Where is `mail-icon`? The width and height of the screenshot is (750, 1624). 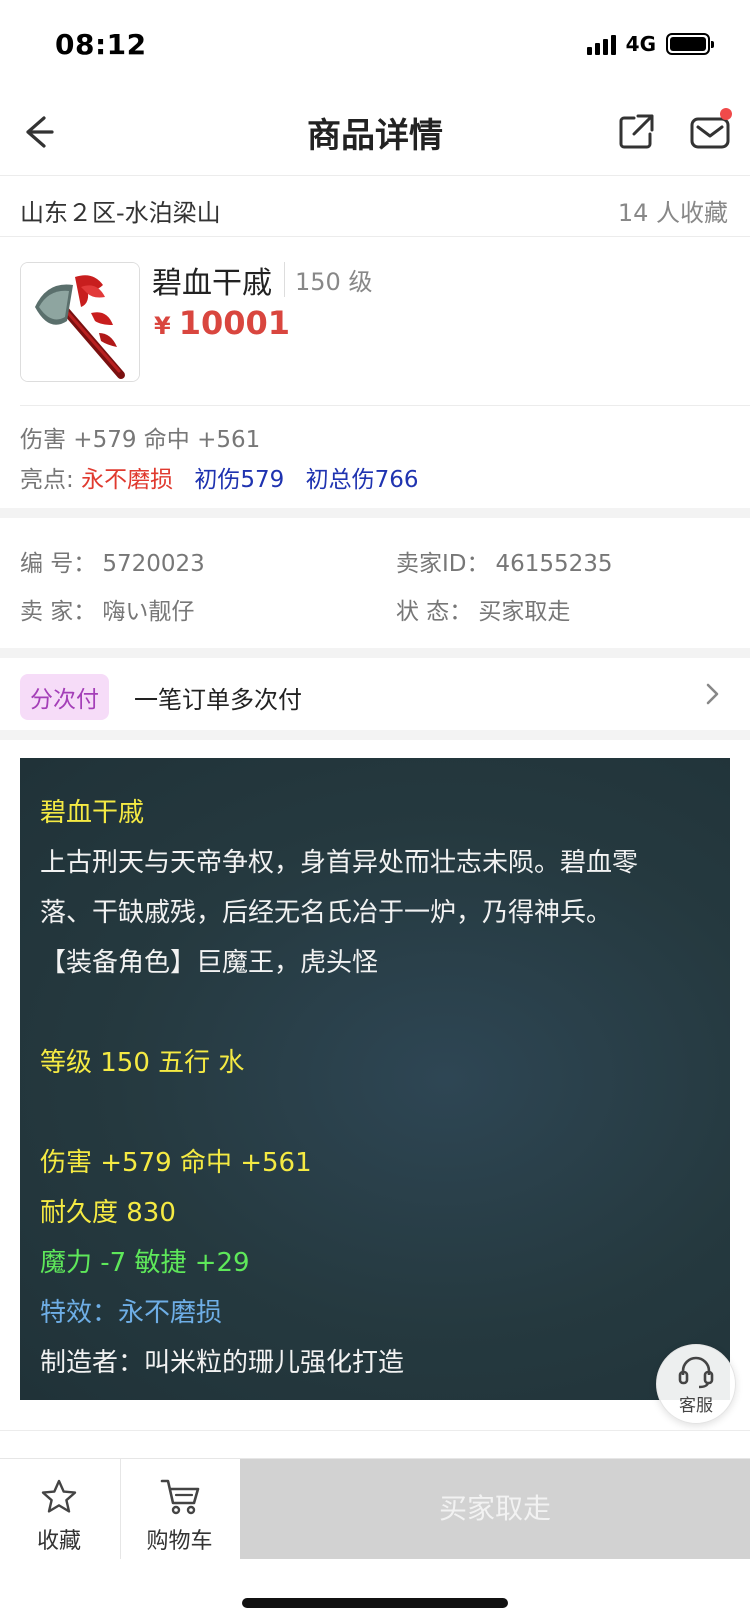
mail-icon is located at coordinates (710, 131).